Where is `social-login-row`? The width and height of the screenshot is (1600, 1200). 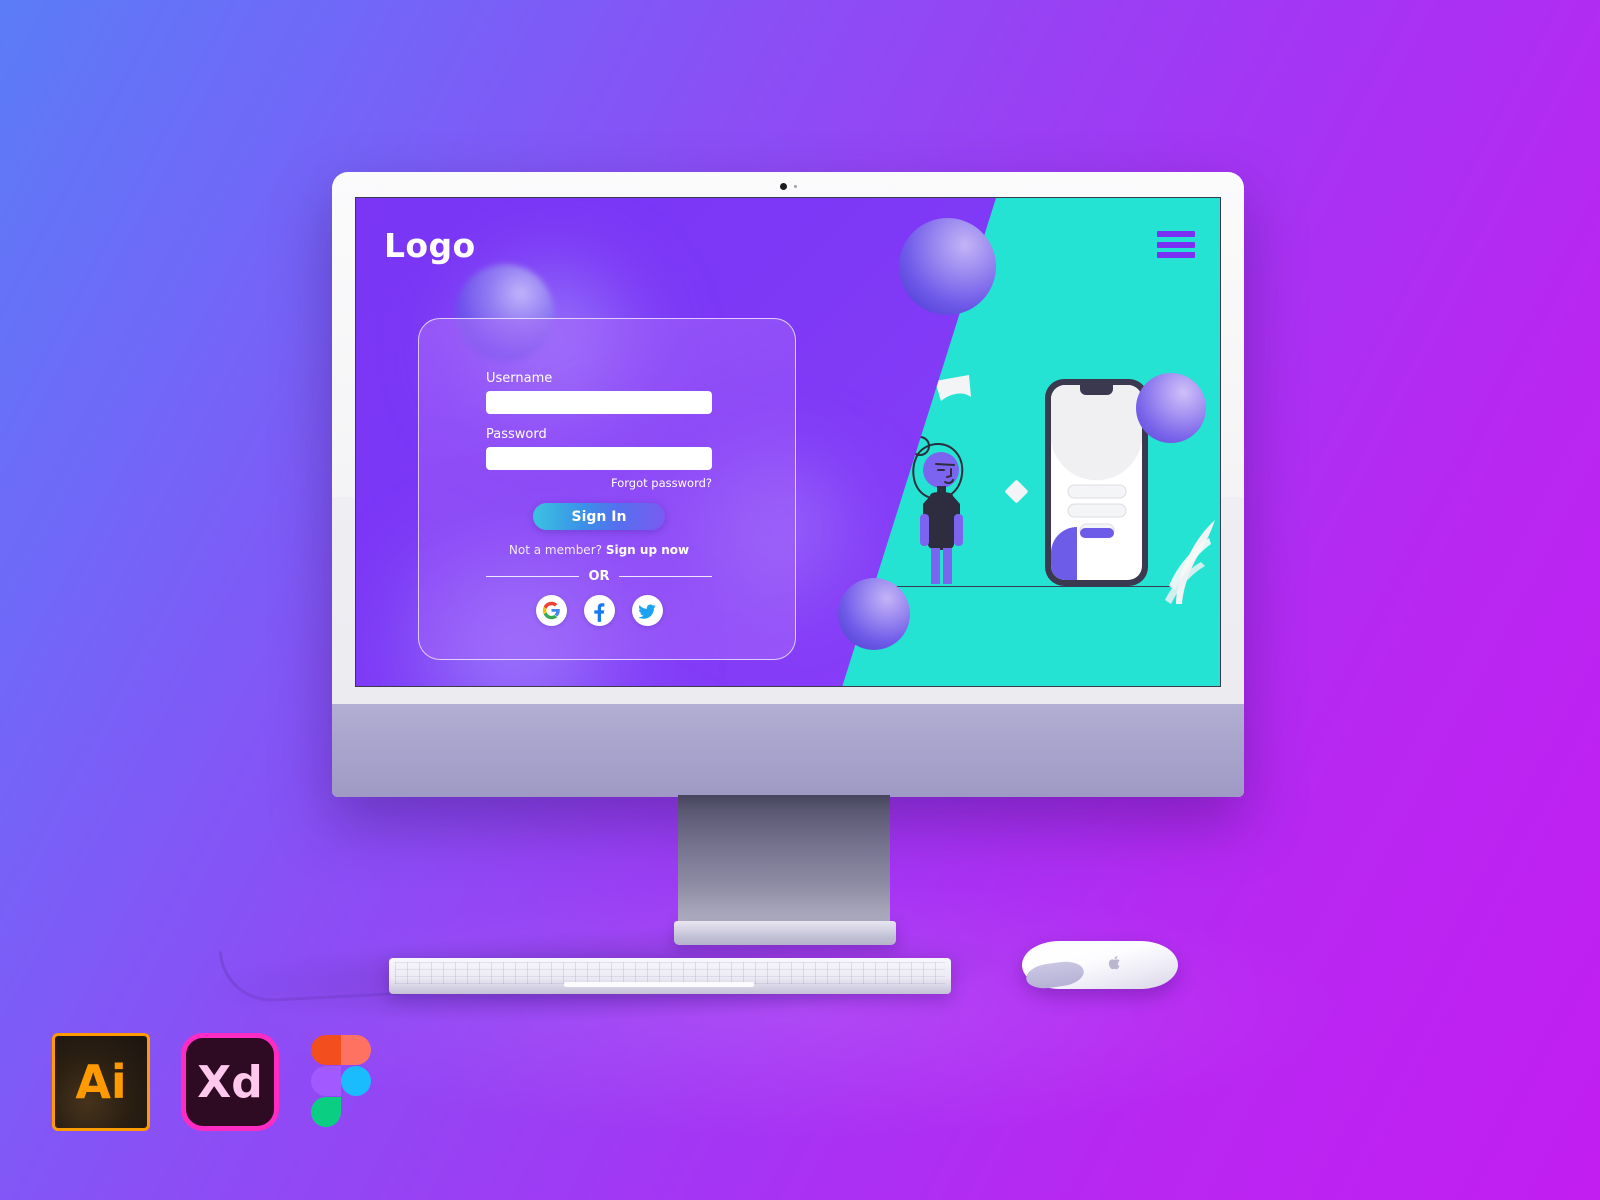
social-login-row is located at coordinates (599, 610).